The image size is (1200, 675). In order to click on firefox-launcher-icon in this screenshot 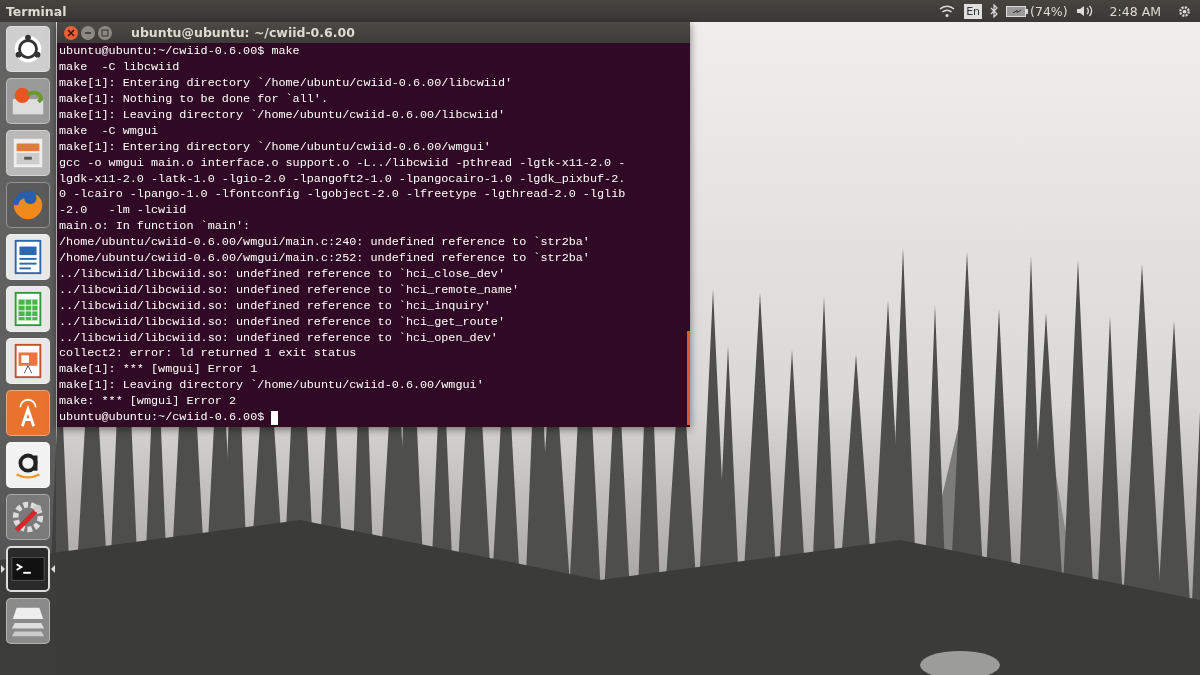, I will do `click(28, 205)`.